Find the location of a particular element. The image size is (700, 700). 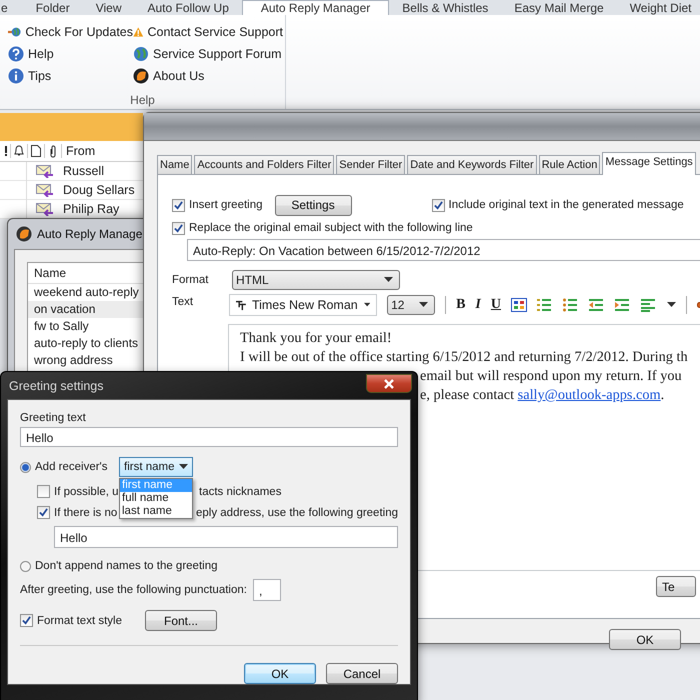

message-text: e, please contact sally@outlook-apps.com. is located at coordinates (543, 395).